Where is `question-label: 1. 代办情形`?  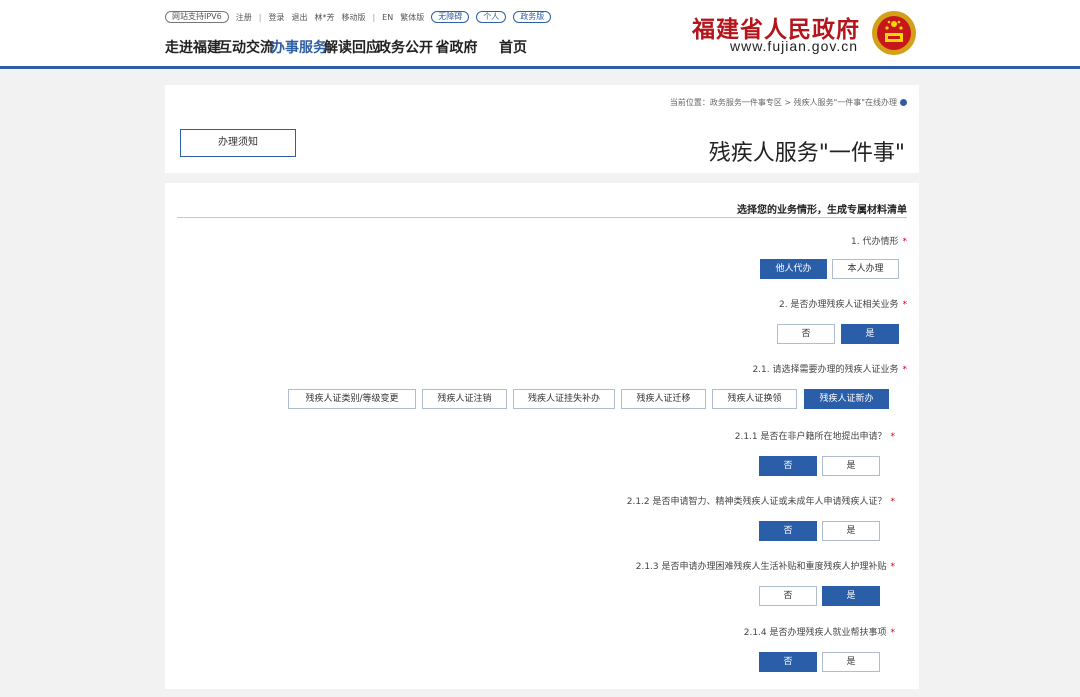 question-label: 1. 代办情形 is located at coordinates (875, 242).